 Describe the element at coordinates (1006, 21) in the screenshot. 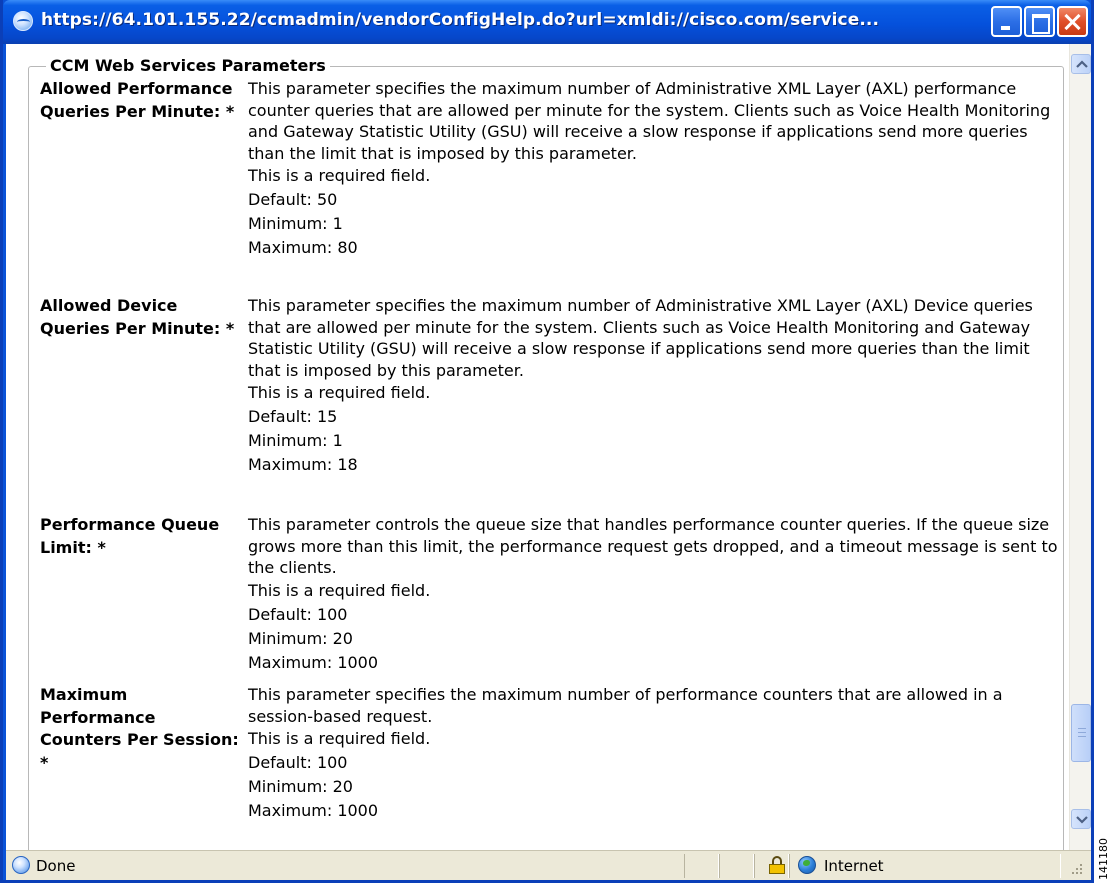

I see `minimize-button` at that location.